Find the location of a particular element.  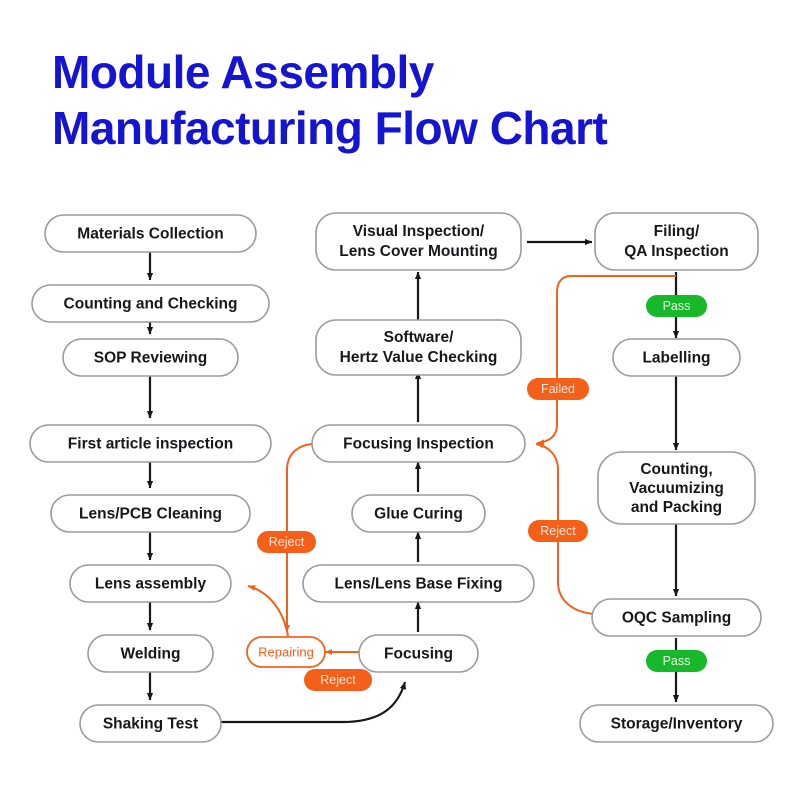

node-label: OQC Sampling is located at coordinates (676, 618).